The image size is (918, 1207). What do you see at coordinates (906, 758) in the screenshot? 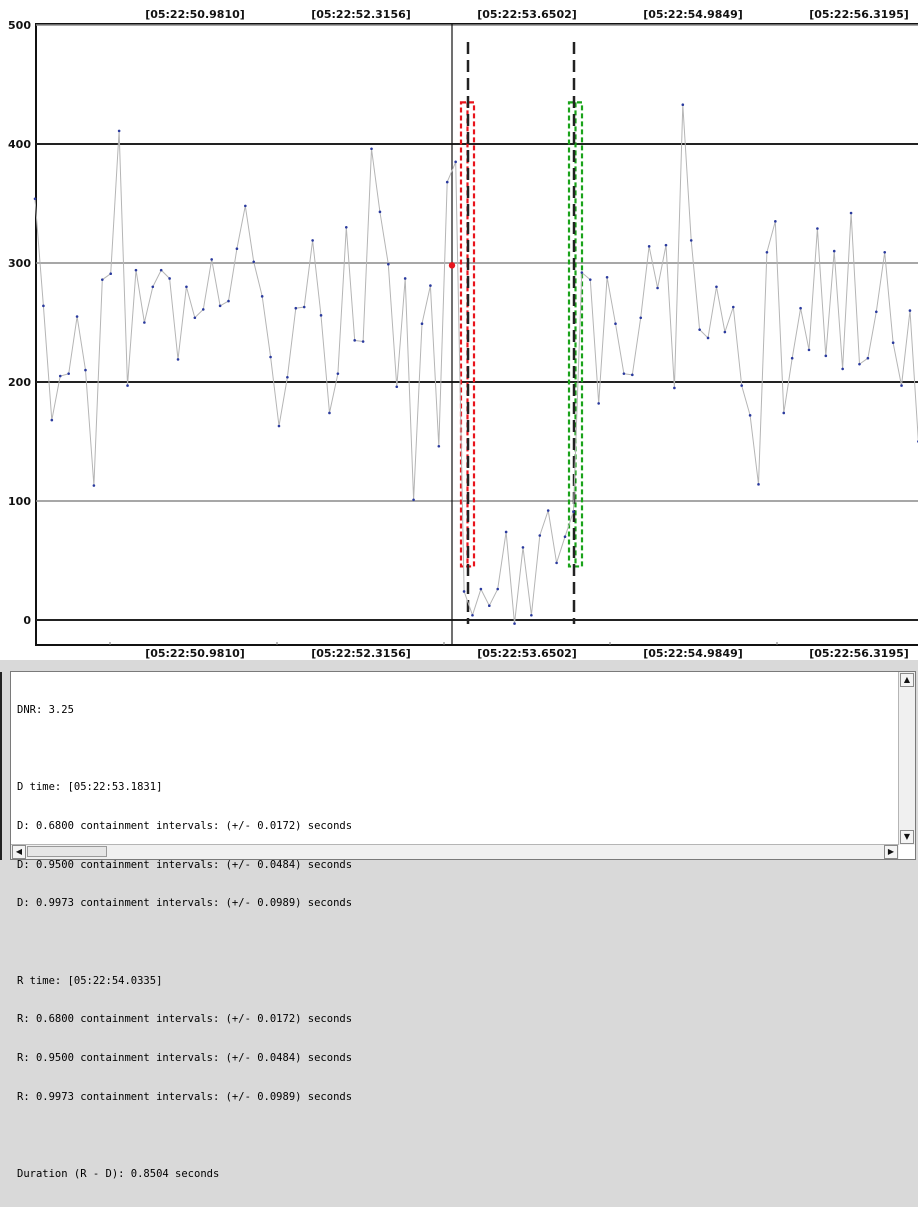
I see `vertical-scrollbar: ▲ ▼` at bounding box center [906, 758].